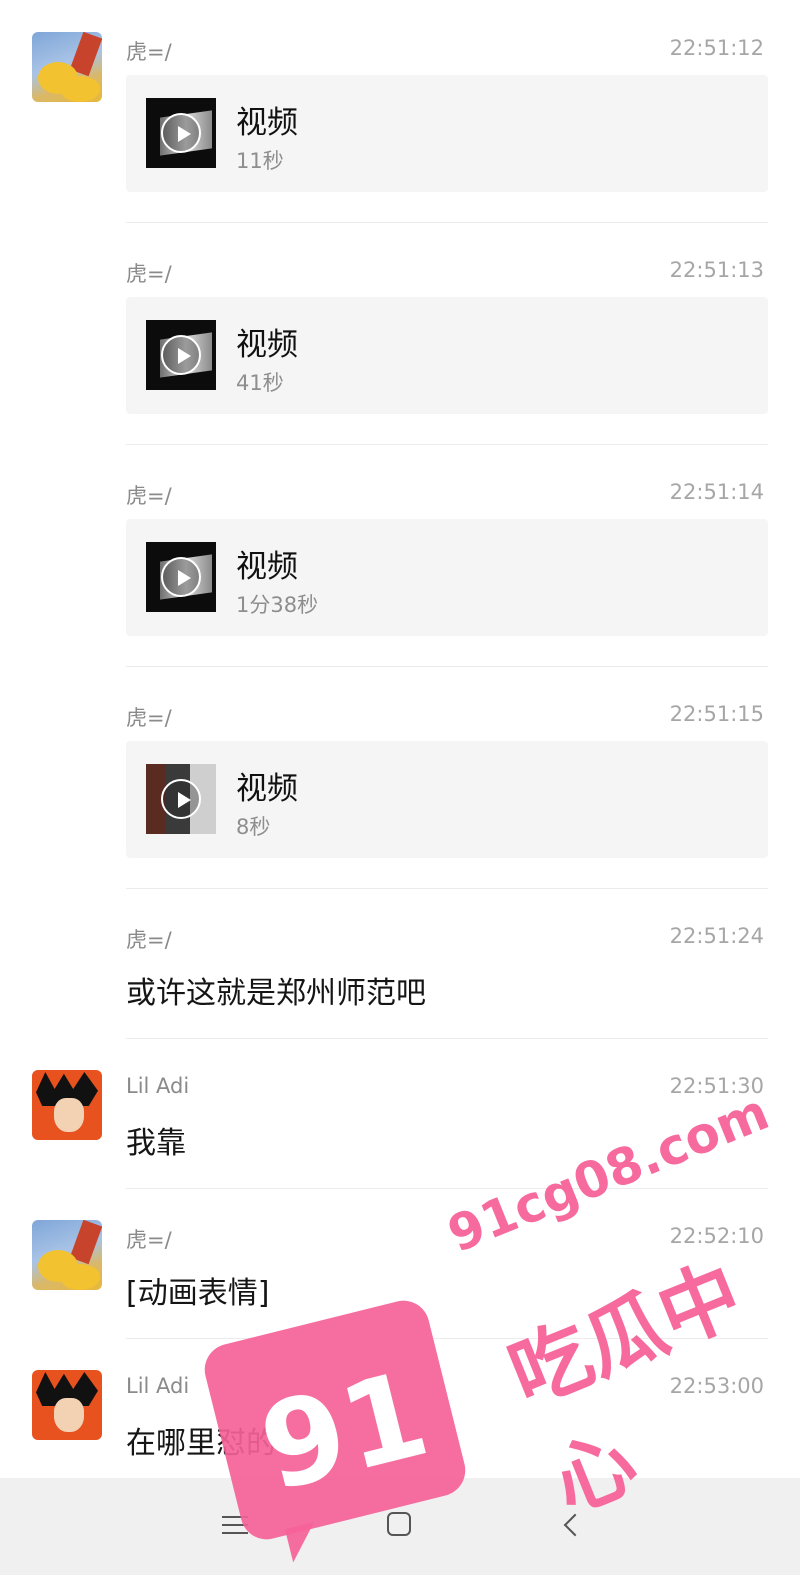  I want to click on video-duration: 41秒, so click(260, 383).